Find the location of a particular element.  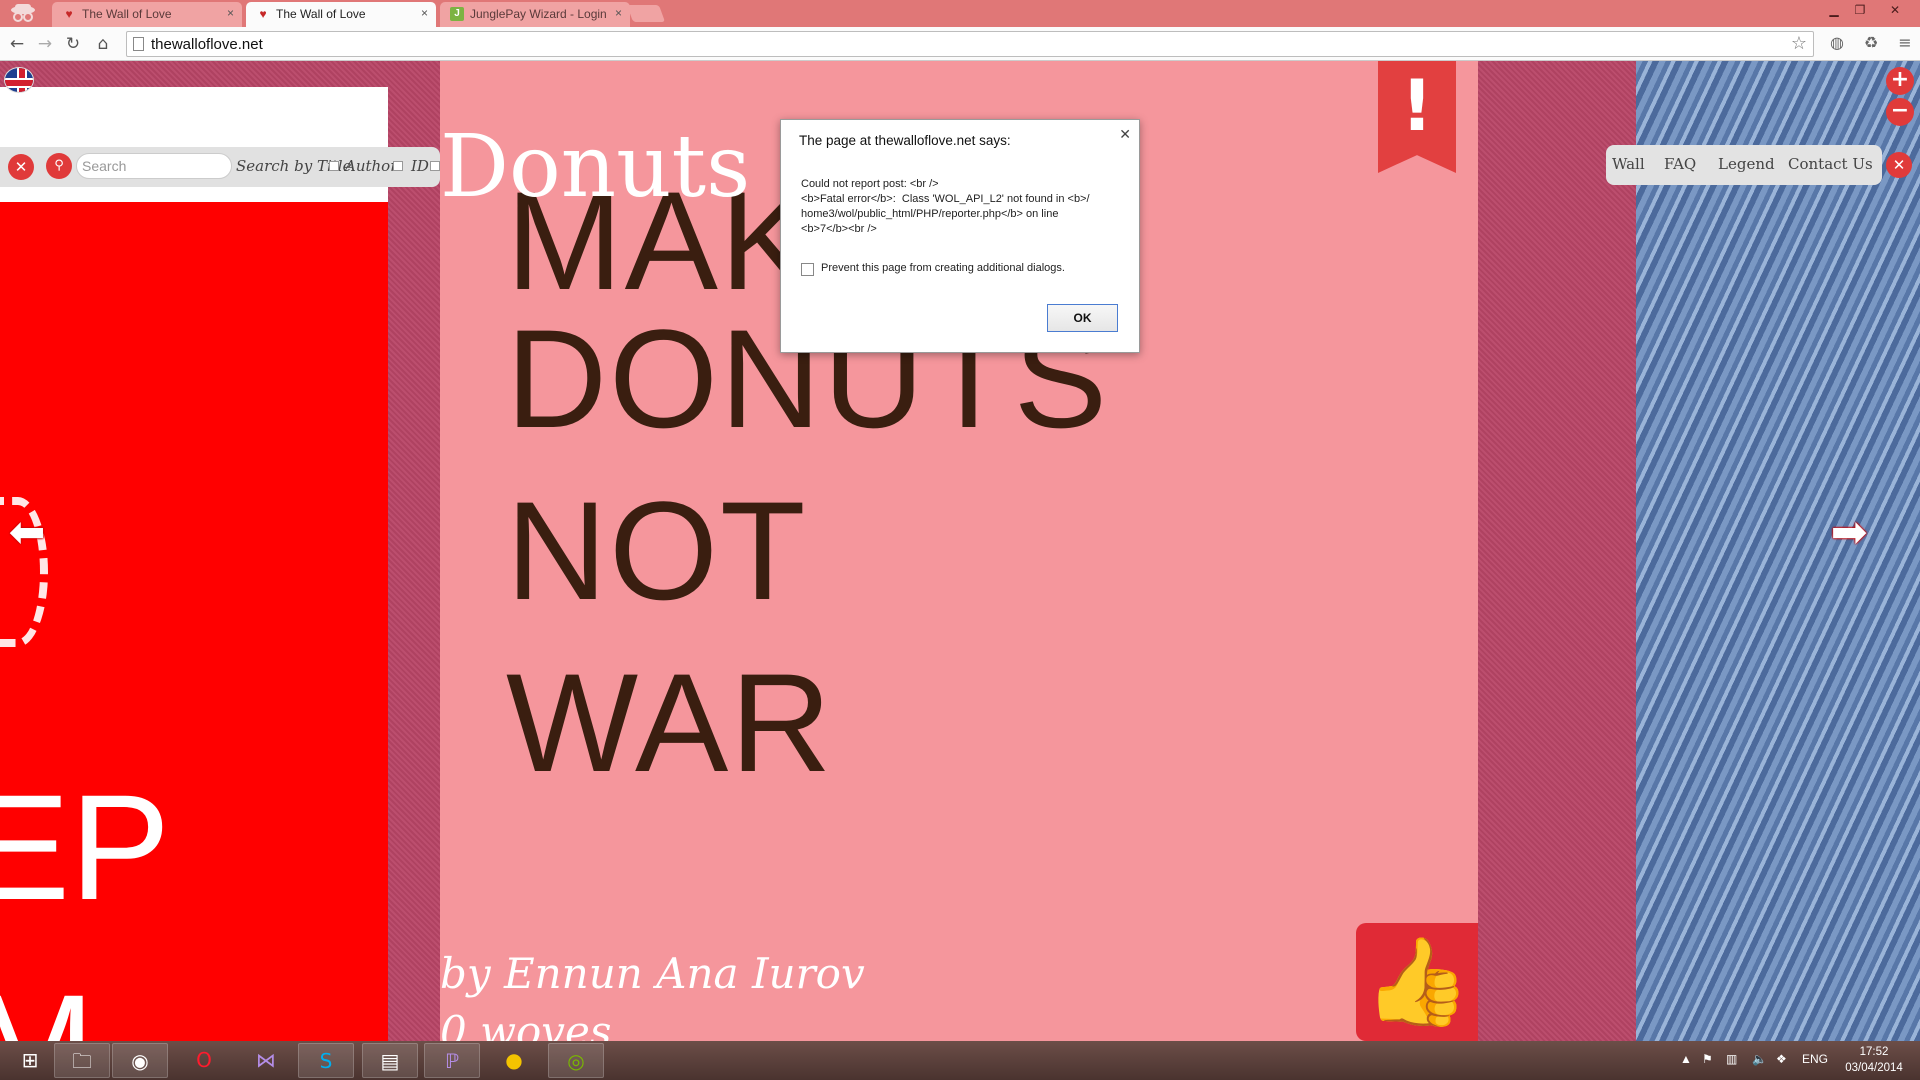

search-by-author-label: Author is located at coordinates (371, 166).